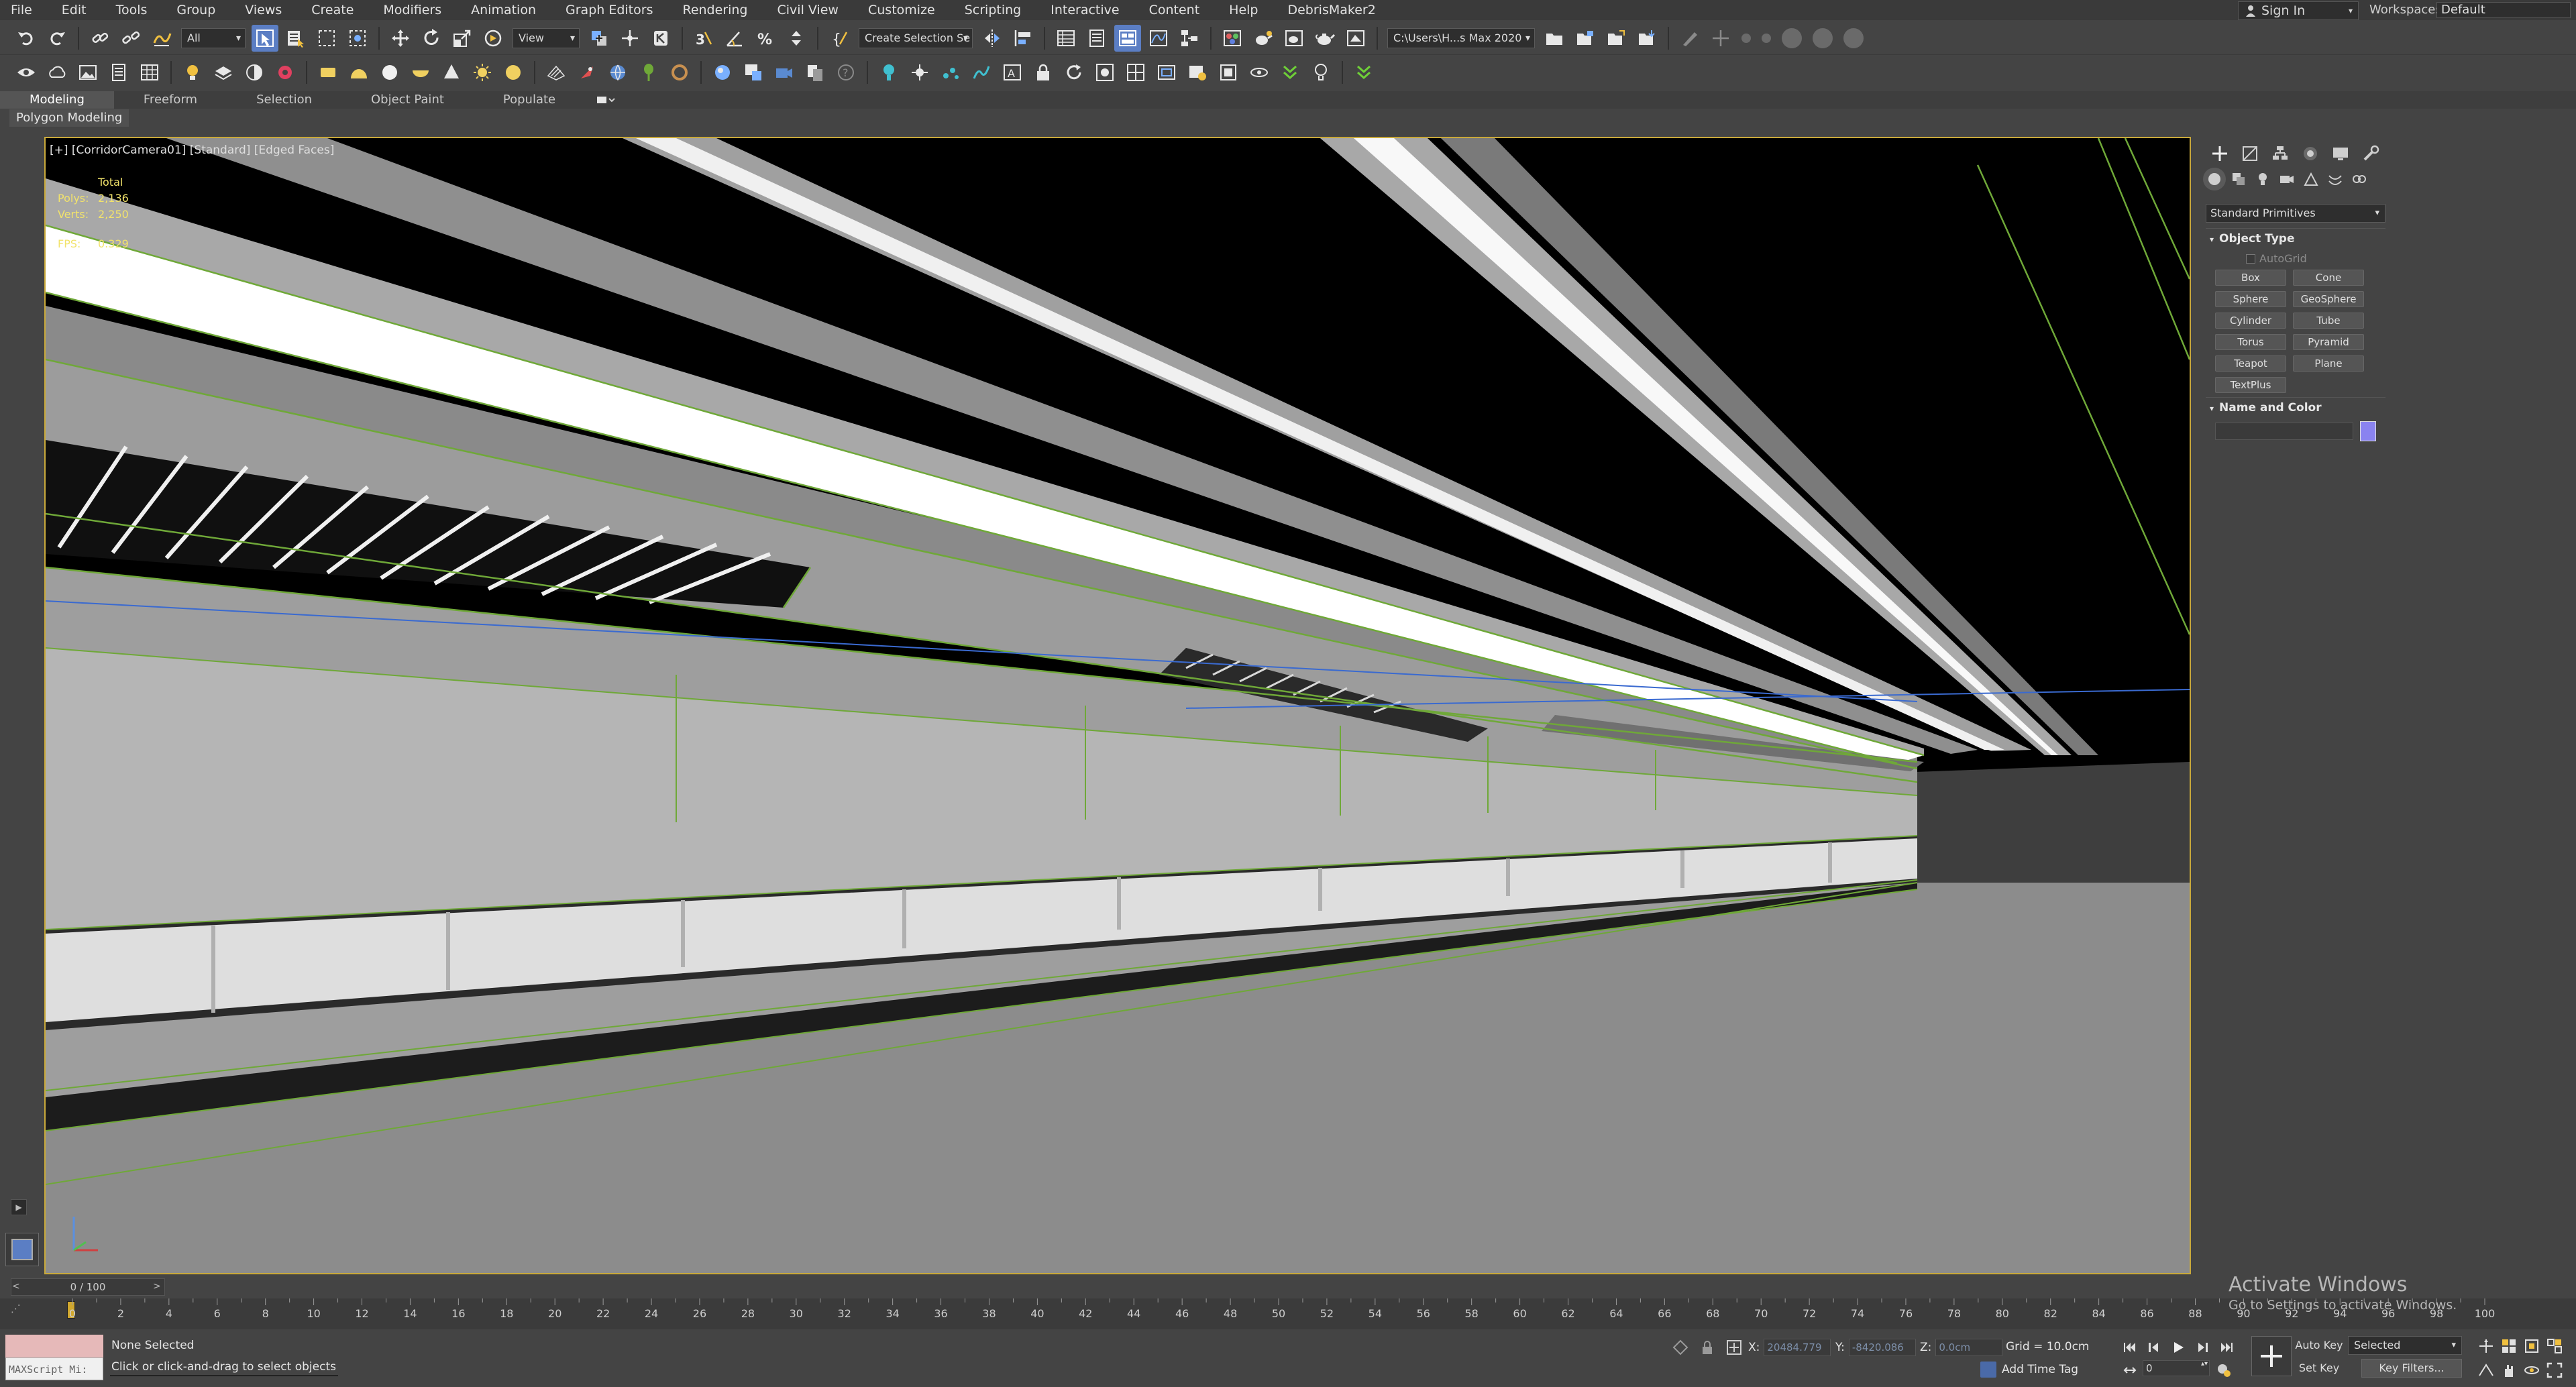  What do you see at coordinates (606, 100) in the screenshot?
I see `ribbon-options-button` at bounding box center [606, 100].